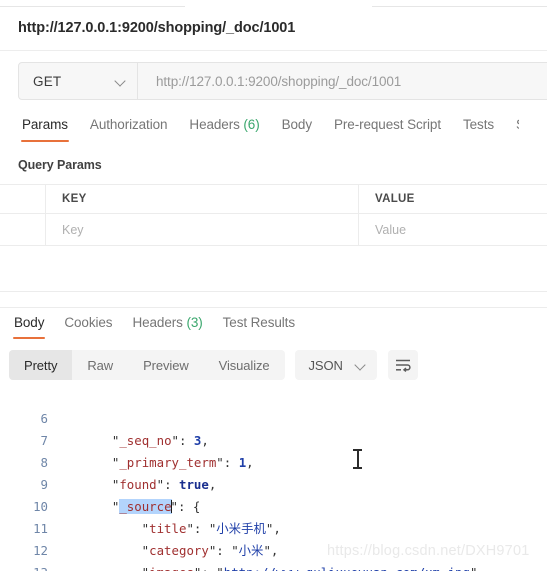 This screenshot has width=547, height=571. What do you see at coordinates (92, 6) in the screenshot?
I see `tab-strip-edge-left` at bounding box center [92, 6].